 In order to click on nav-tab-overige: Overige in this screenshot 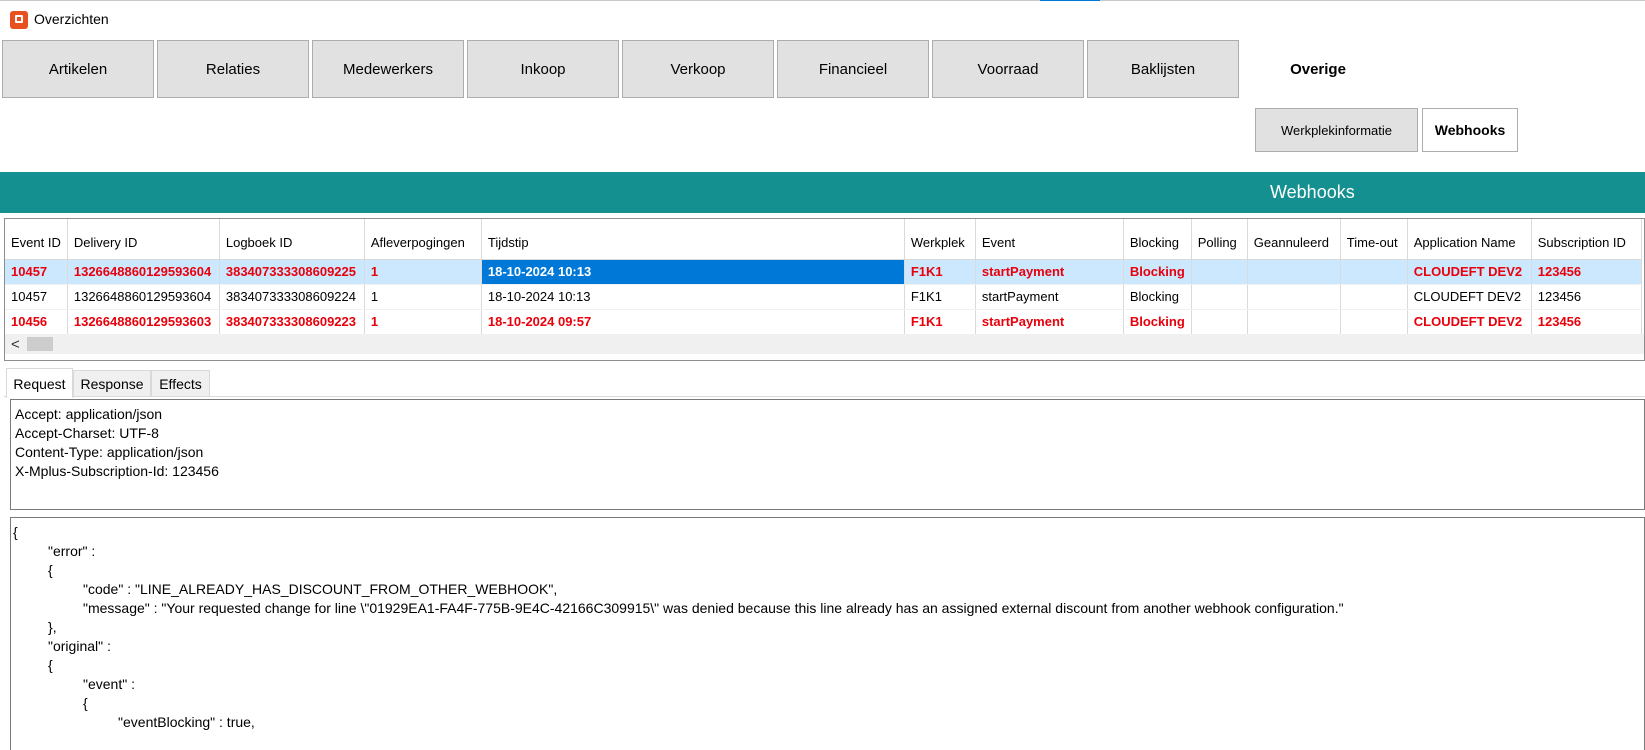, I will do `click(1318, 69)`.